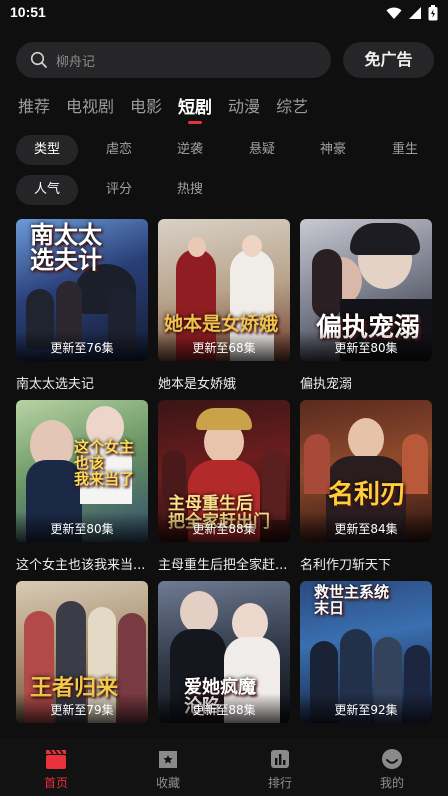 This screenshot has width=448, height=796. I want to click on poster-image: 这个女主也该 我来当了 更新至80集, so click(82, 471).